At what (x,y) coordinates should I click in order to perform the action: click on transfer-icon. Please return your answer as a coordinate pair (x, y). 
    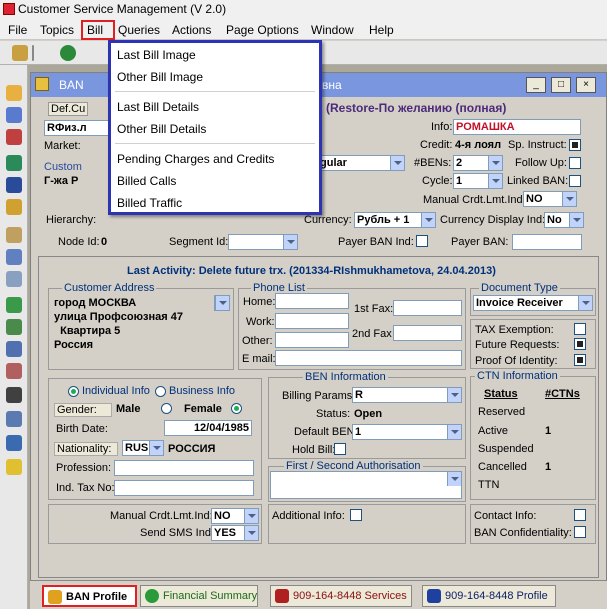
    Looking at the image, I should click on (14, 257).